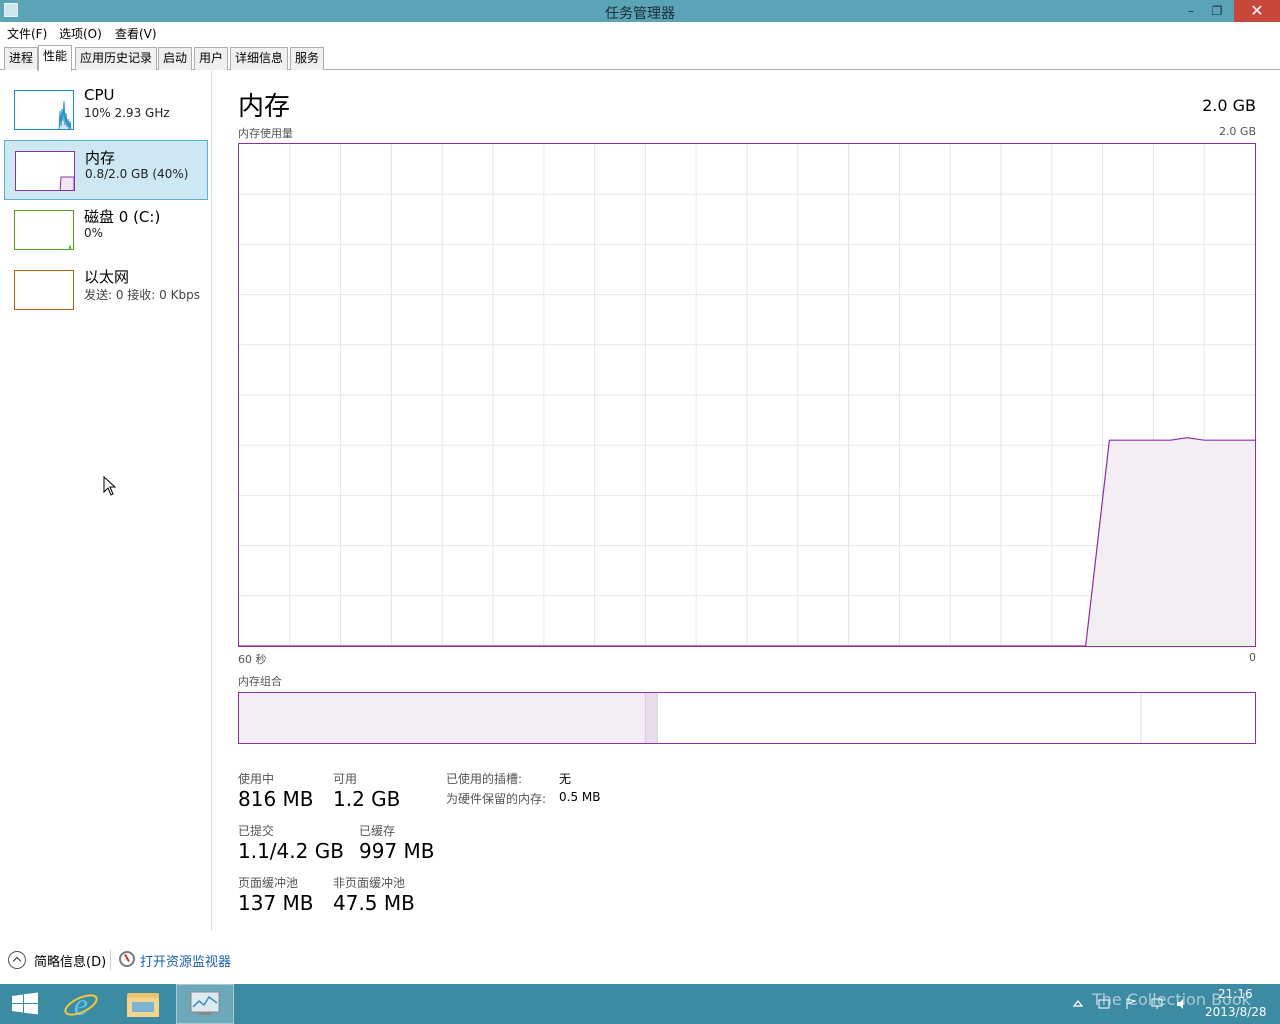 The height and width of the screenshot is (1024, 1280). I want to click on mouse-cursor-icon, so click(110, 486).